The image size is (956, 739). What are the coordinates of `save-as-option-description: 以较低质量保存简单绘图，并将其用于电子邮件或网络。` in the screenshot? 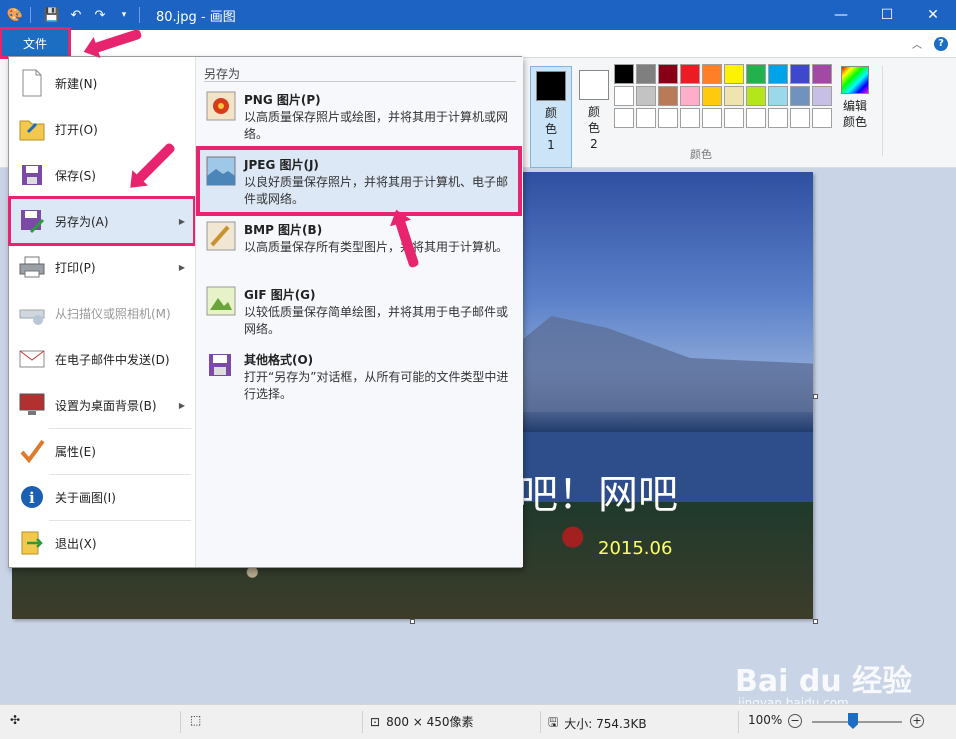 It's located at (376, 320).